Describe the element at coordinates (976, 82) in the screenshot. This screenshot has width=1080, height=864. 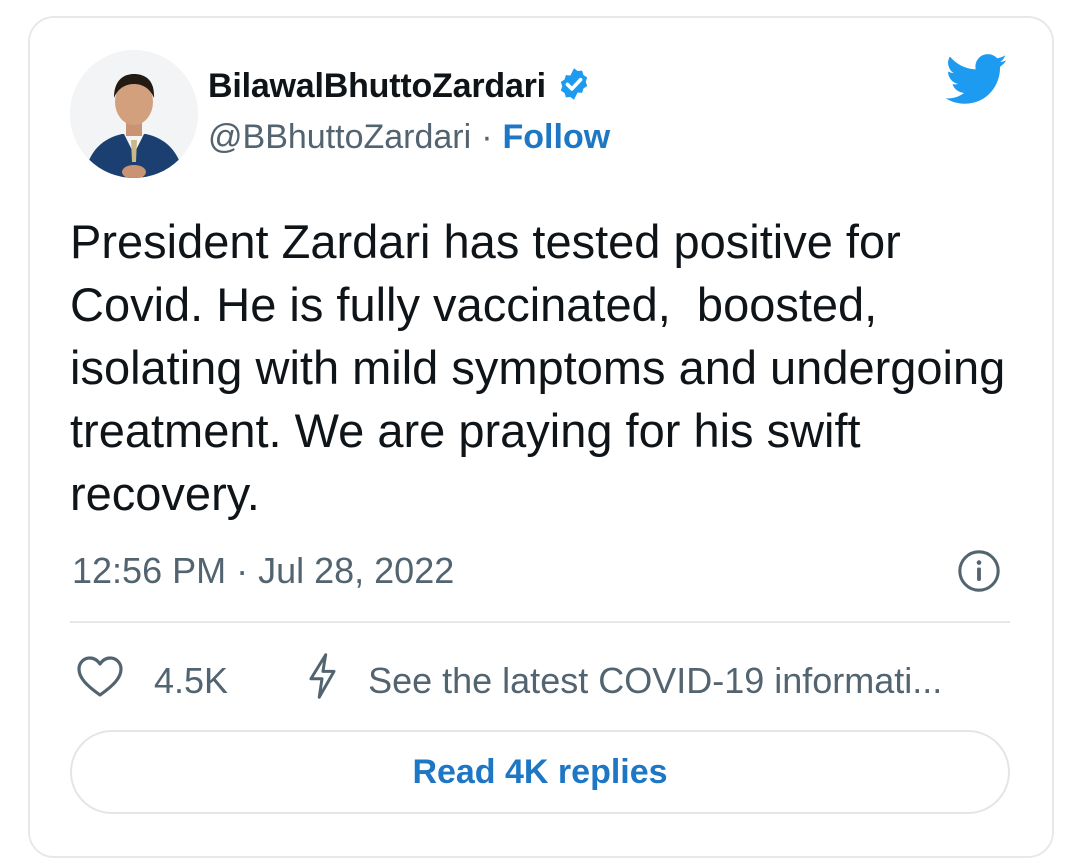
I see `twitter-bird-icon` at that location.